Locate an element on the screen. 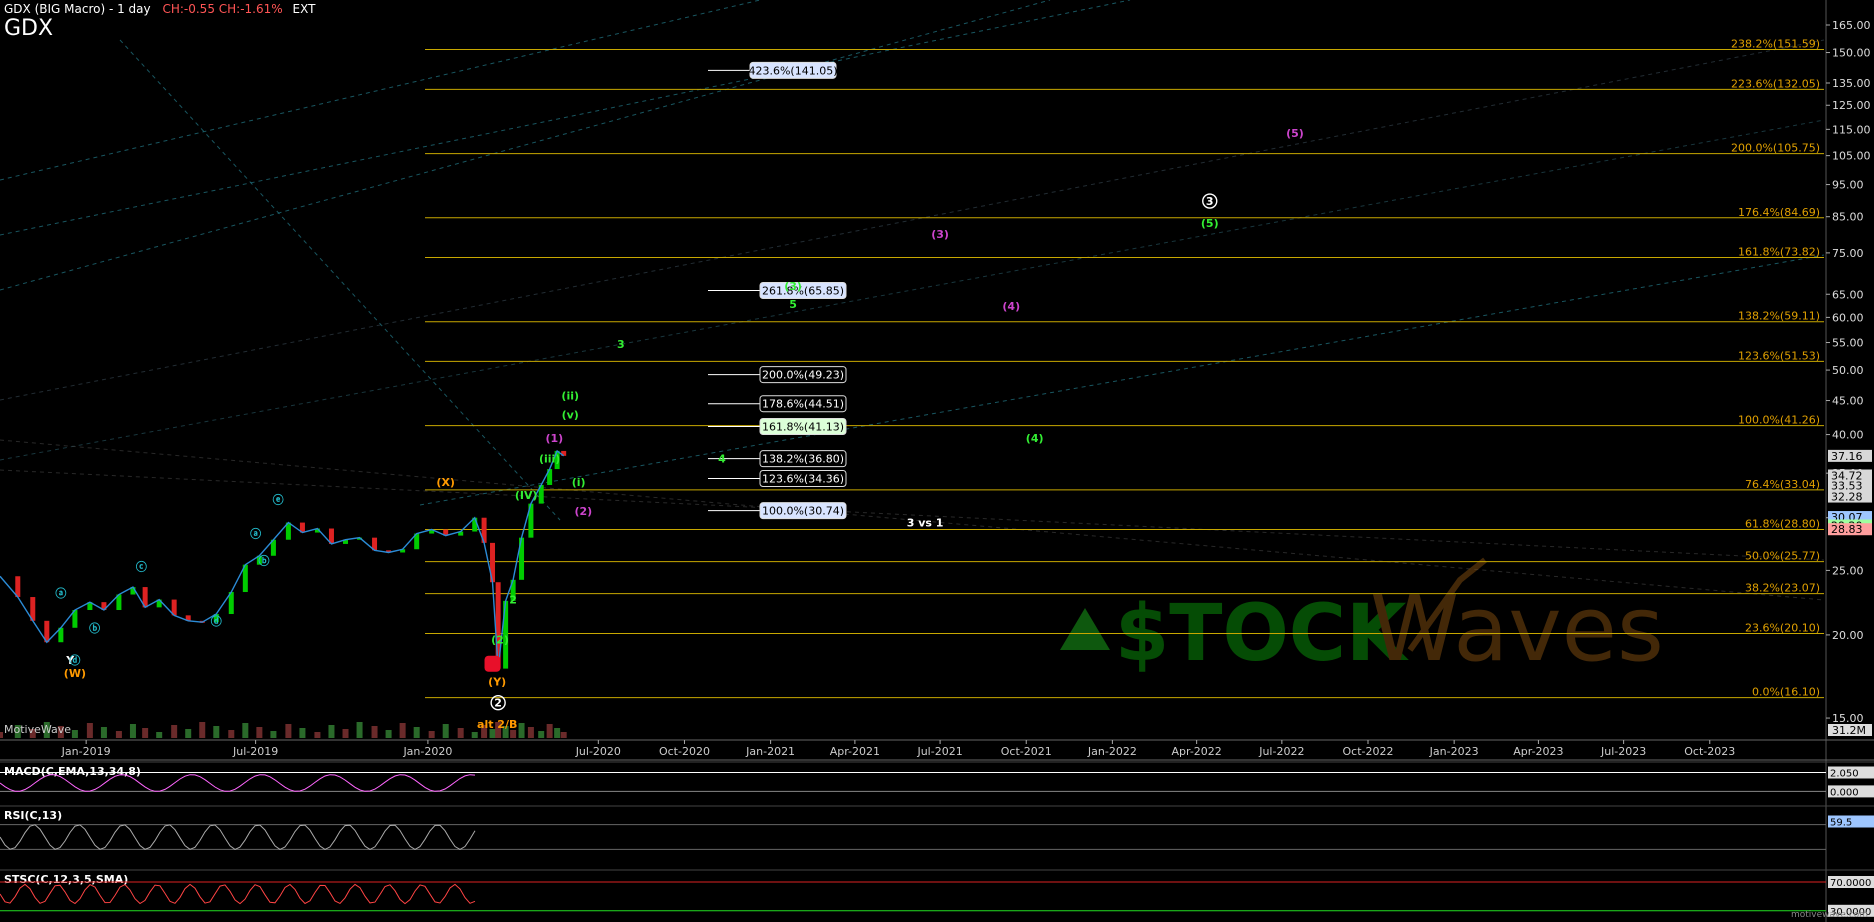 The width and height of the screenshot is (1874, 922). price-tag: 32.28 is located at coordinates (1847, 497).